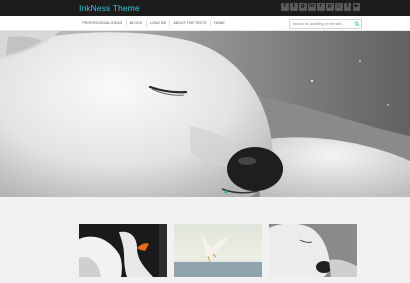 This screenshot has width=410, height=283. Describe the element at coordinates (157, 23) in the screenshot. I see `nav-item-long-db: Long DB` at that location.